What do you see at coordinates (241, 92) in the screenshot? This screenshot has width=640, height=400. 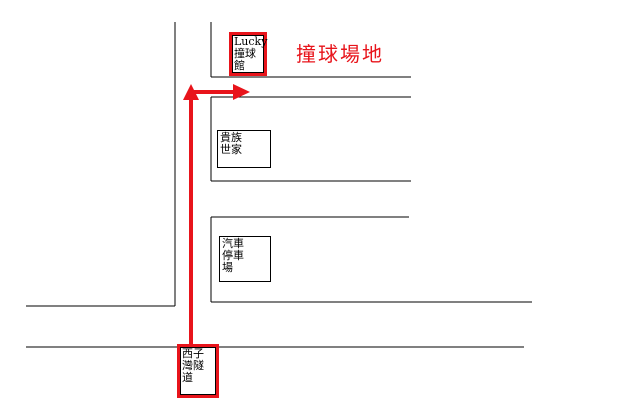 I see `route-arrowhead-right` at bounding box center [241, 92].